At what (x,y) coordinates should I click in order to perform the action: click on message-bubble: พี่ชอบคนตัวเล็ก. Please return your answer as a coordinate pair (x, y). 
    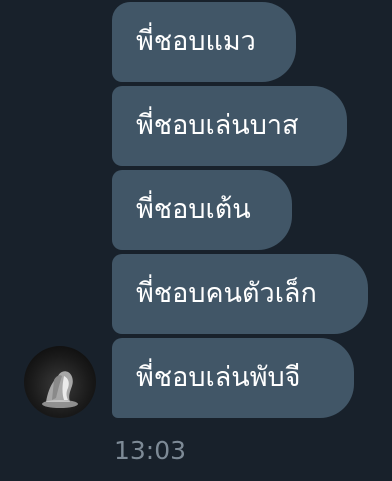
    Looking at the image, I should click on (240, 294).